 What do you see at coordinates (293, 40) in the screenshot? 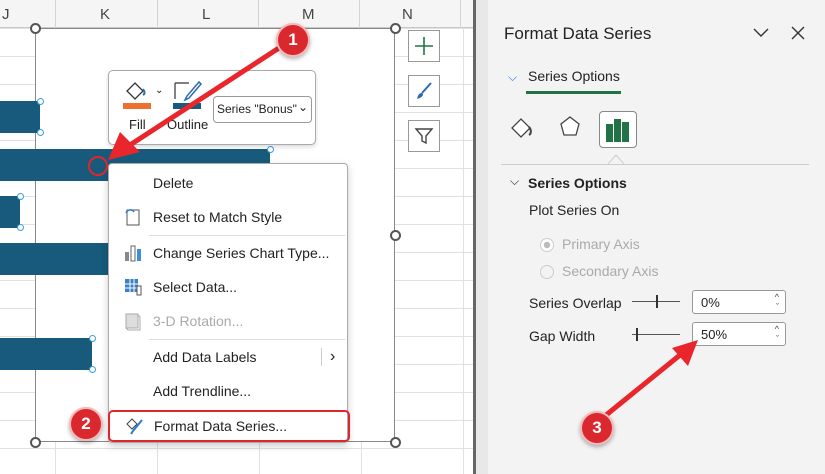
I see `callout-badge-1: 1` at bounding box center [293, 40].